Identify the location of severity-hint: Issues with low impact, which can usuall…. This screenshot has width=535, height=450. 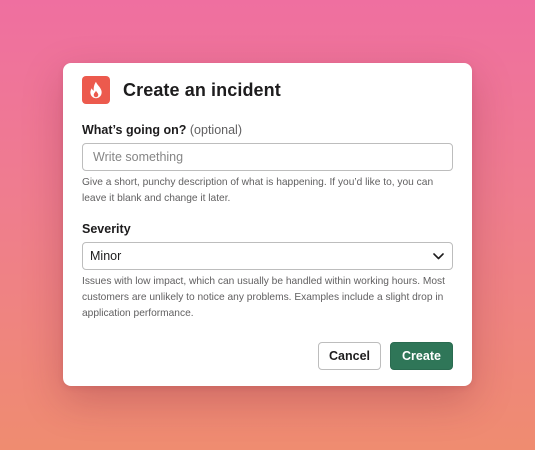
(263, 297).